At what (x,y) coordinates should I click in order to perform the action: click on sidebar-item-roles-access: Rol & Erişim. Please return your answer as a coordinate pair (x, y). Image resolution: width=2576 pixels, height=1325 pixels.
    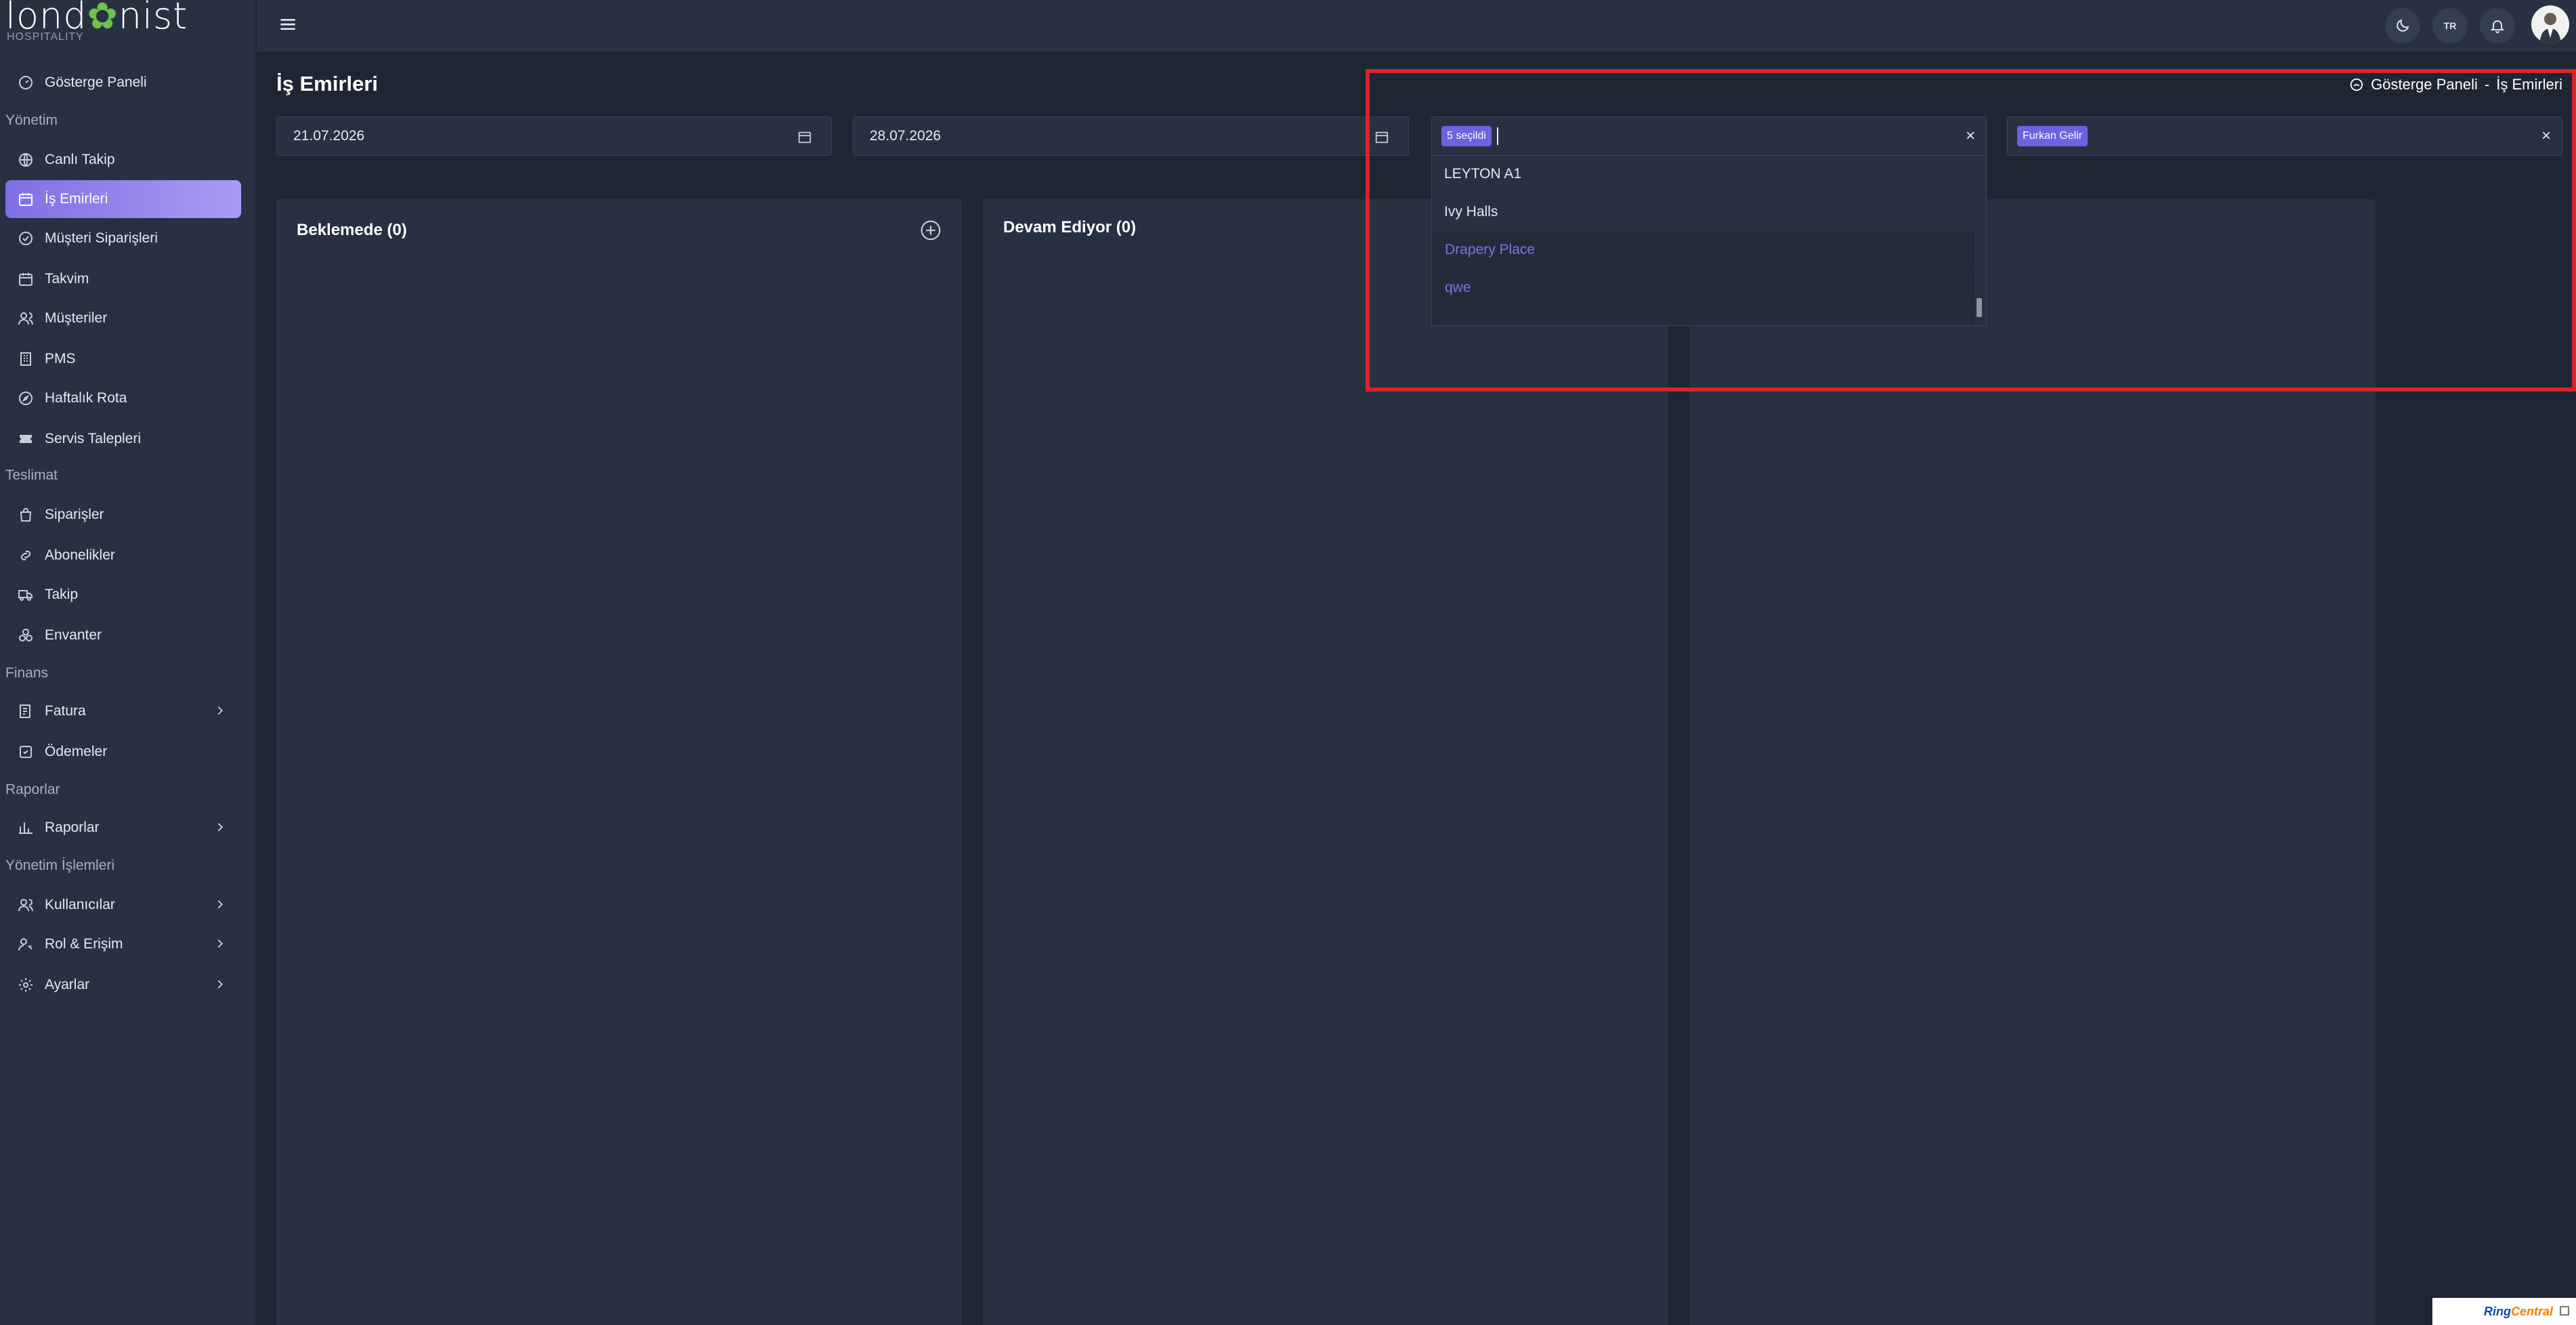
    Looking at the image, I should click on (123, 944).